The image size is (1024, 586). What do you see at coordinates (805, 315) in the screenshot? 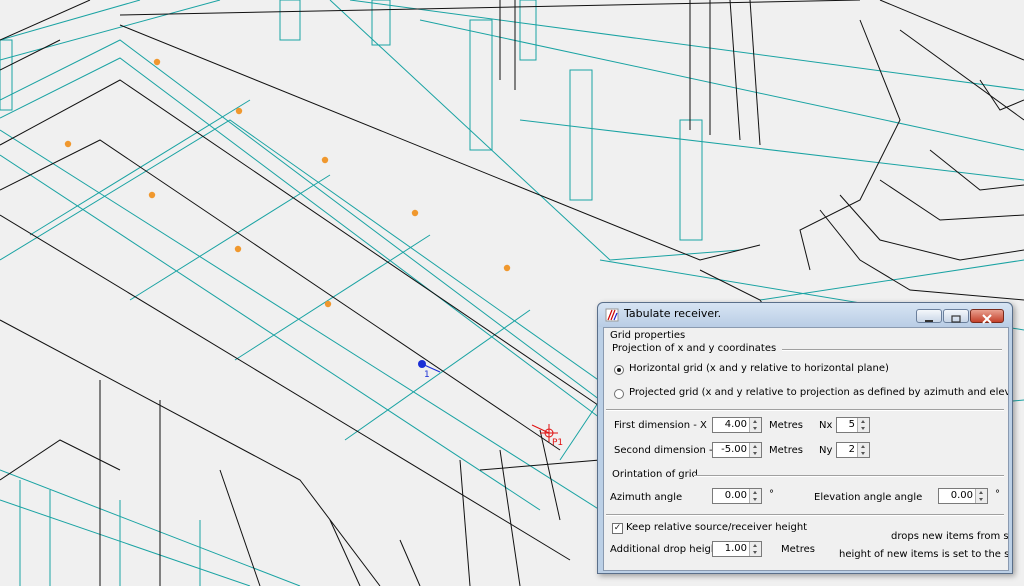
I see `dialog-titlebar: Tabulate receiver.` at bounding box center [805, 315].